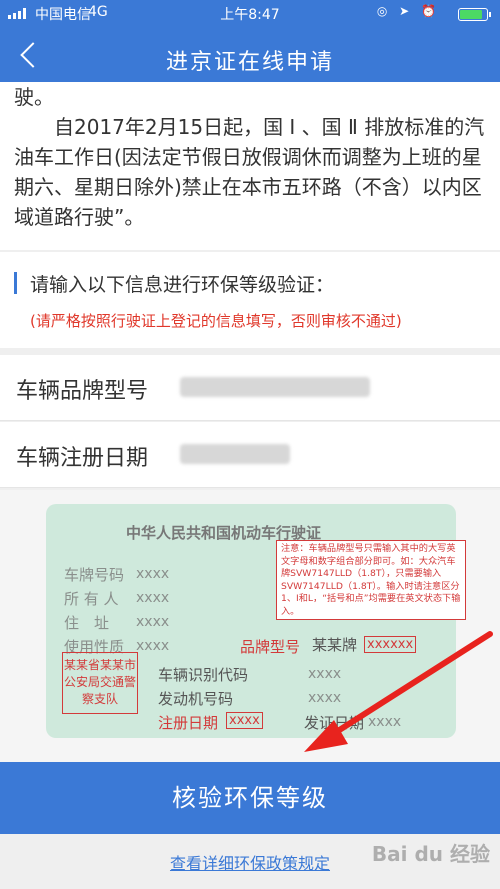 The image size is (500, 889). I want to click on register-date-row: 车辆注册日期, so click(250, 455).